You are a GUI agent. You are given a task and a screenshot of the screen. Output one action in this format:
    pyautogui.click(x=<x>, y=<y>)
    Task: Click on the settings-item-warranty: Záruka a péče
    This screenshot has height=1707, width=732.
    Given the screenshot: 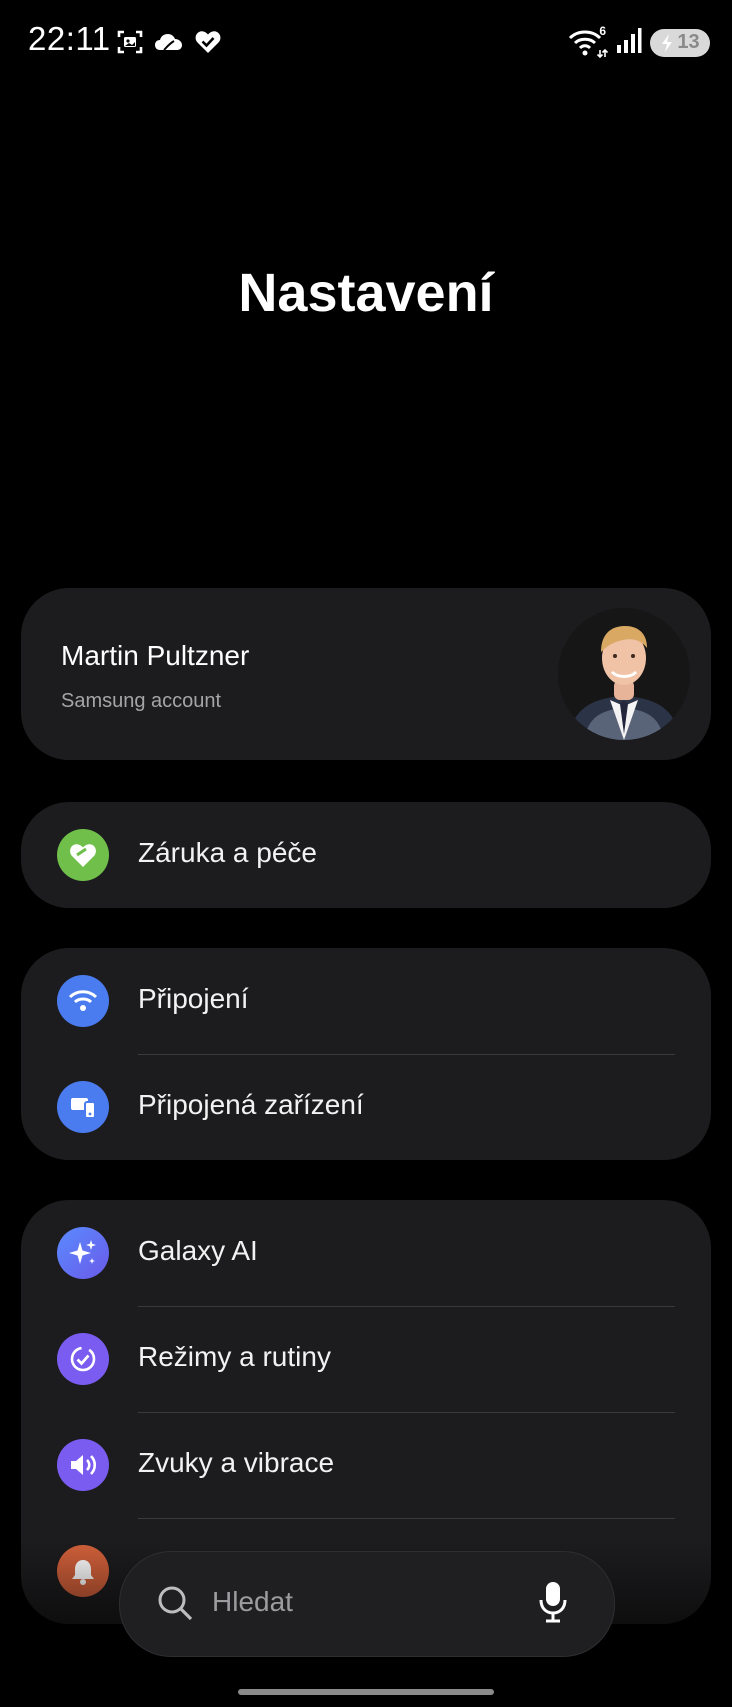 What is the action you would take?
    pyautogui.click(x=366, y=855)
    